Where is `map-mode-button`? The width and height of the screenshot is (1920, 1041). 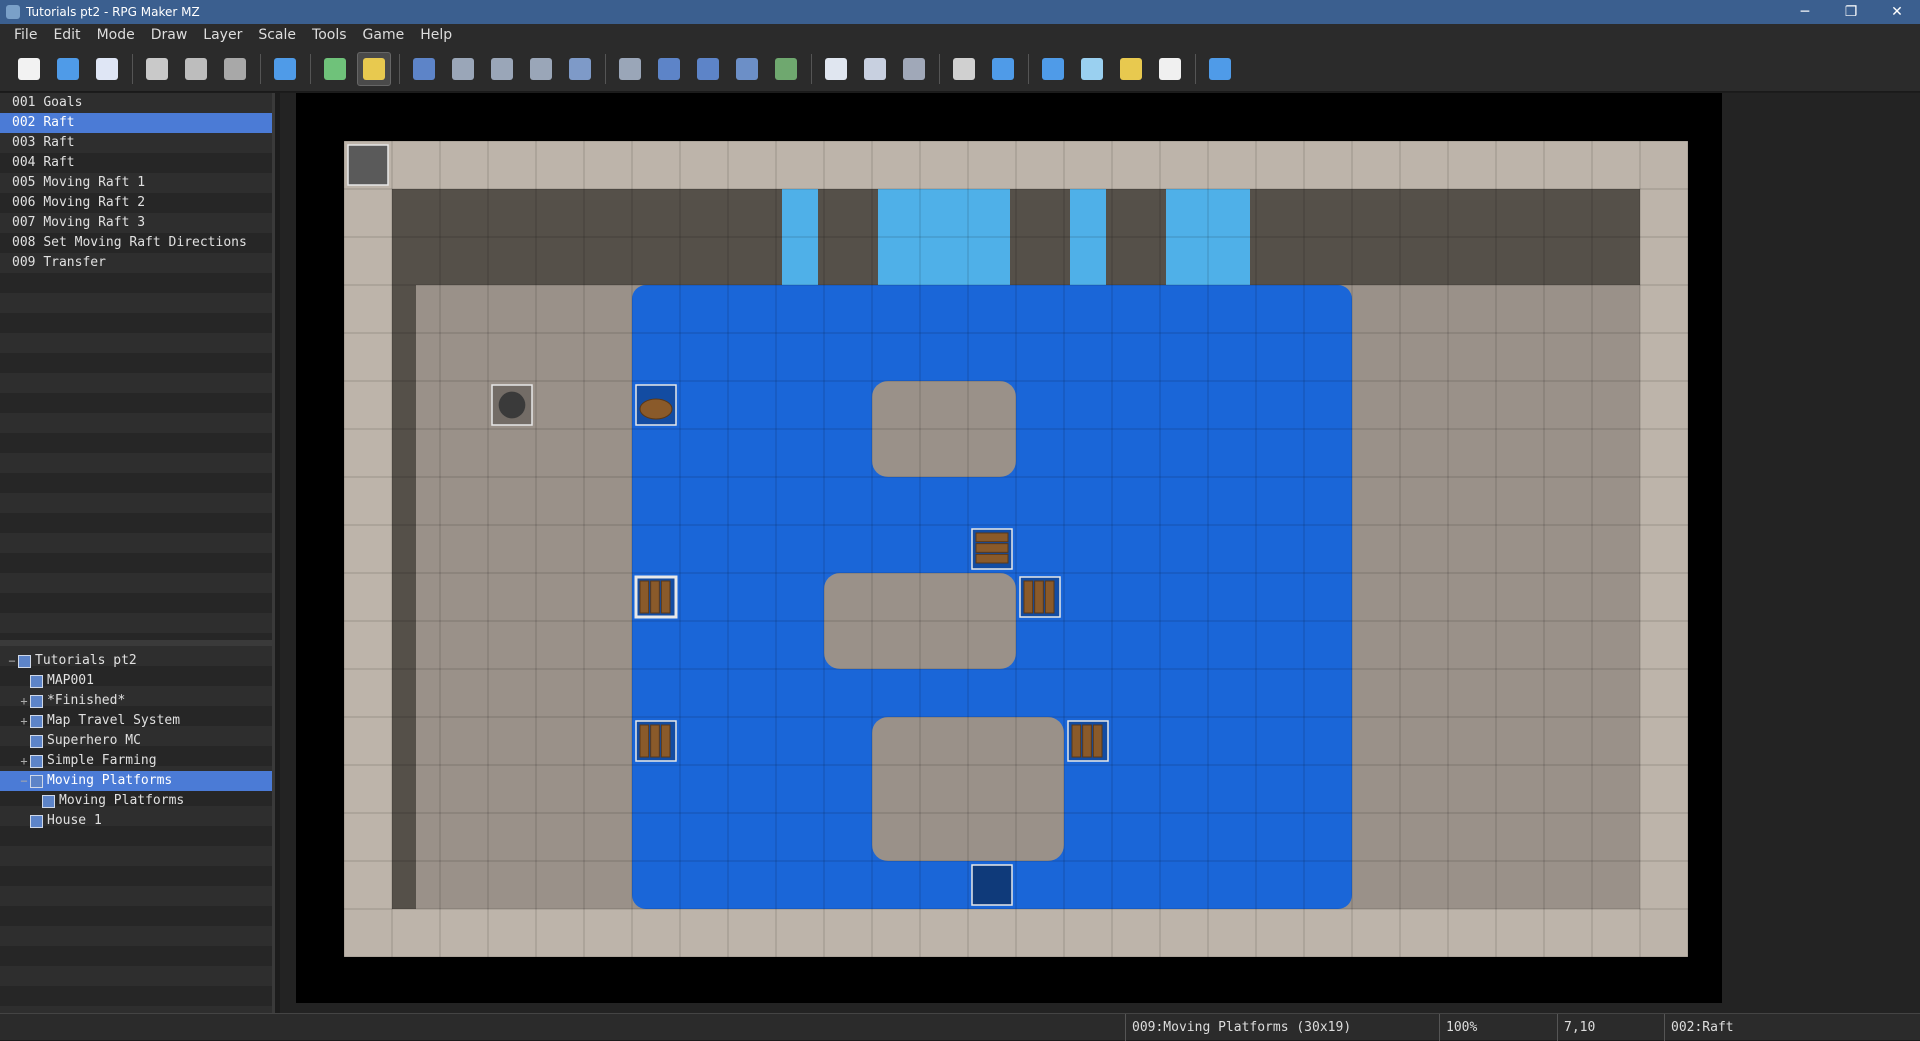 map-mode-button is located at coordinates (335, 69).